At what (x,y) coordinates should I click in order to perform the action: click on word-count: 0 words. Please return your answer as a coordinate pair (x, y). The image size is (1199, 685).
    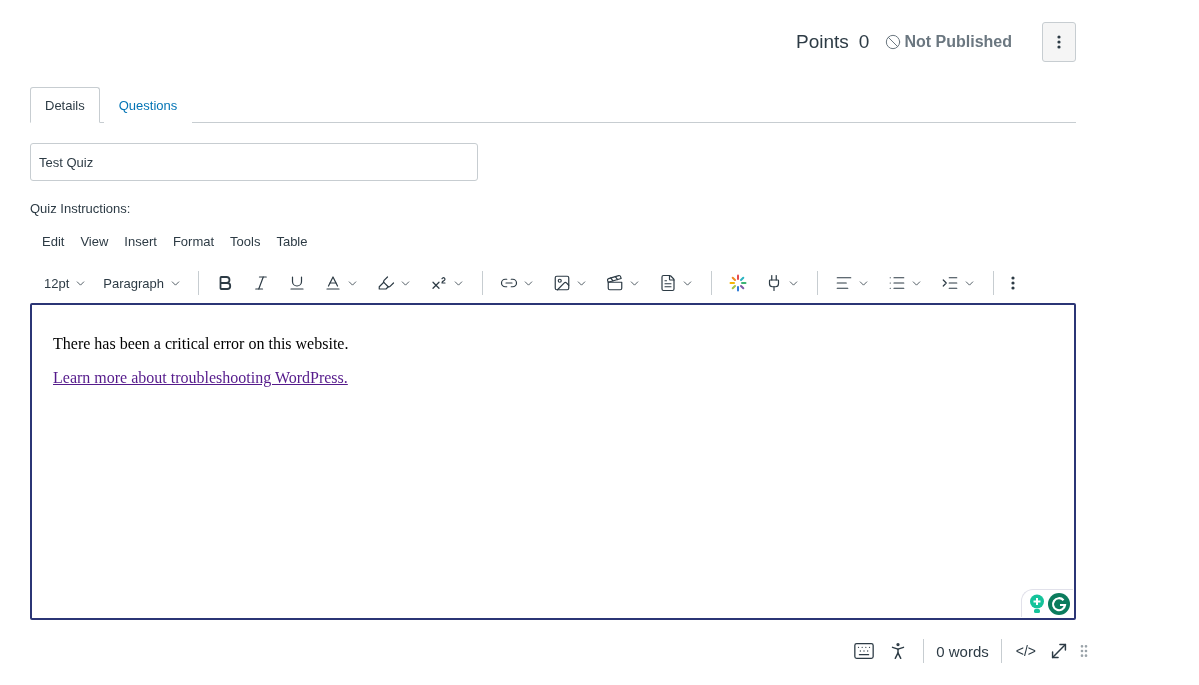
    Looking at the image, I should click on (962, 651).